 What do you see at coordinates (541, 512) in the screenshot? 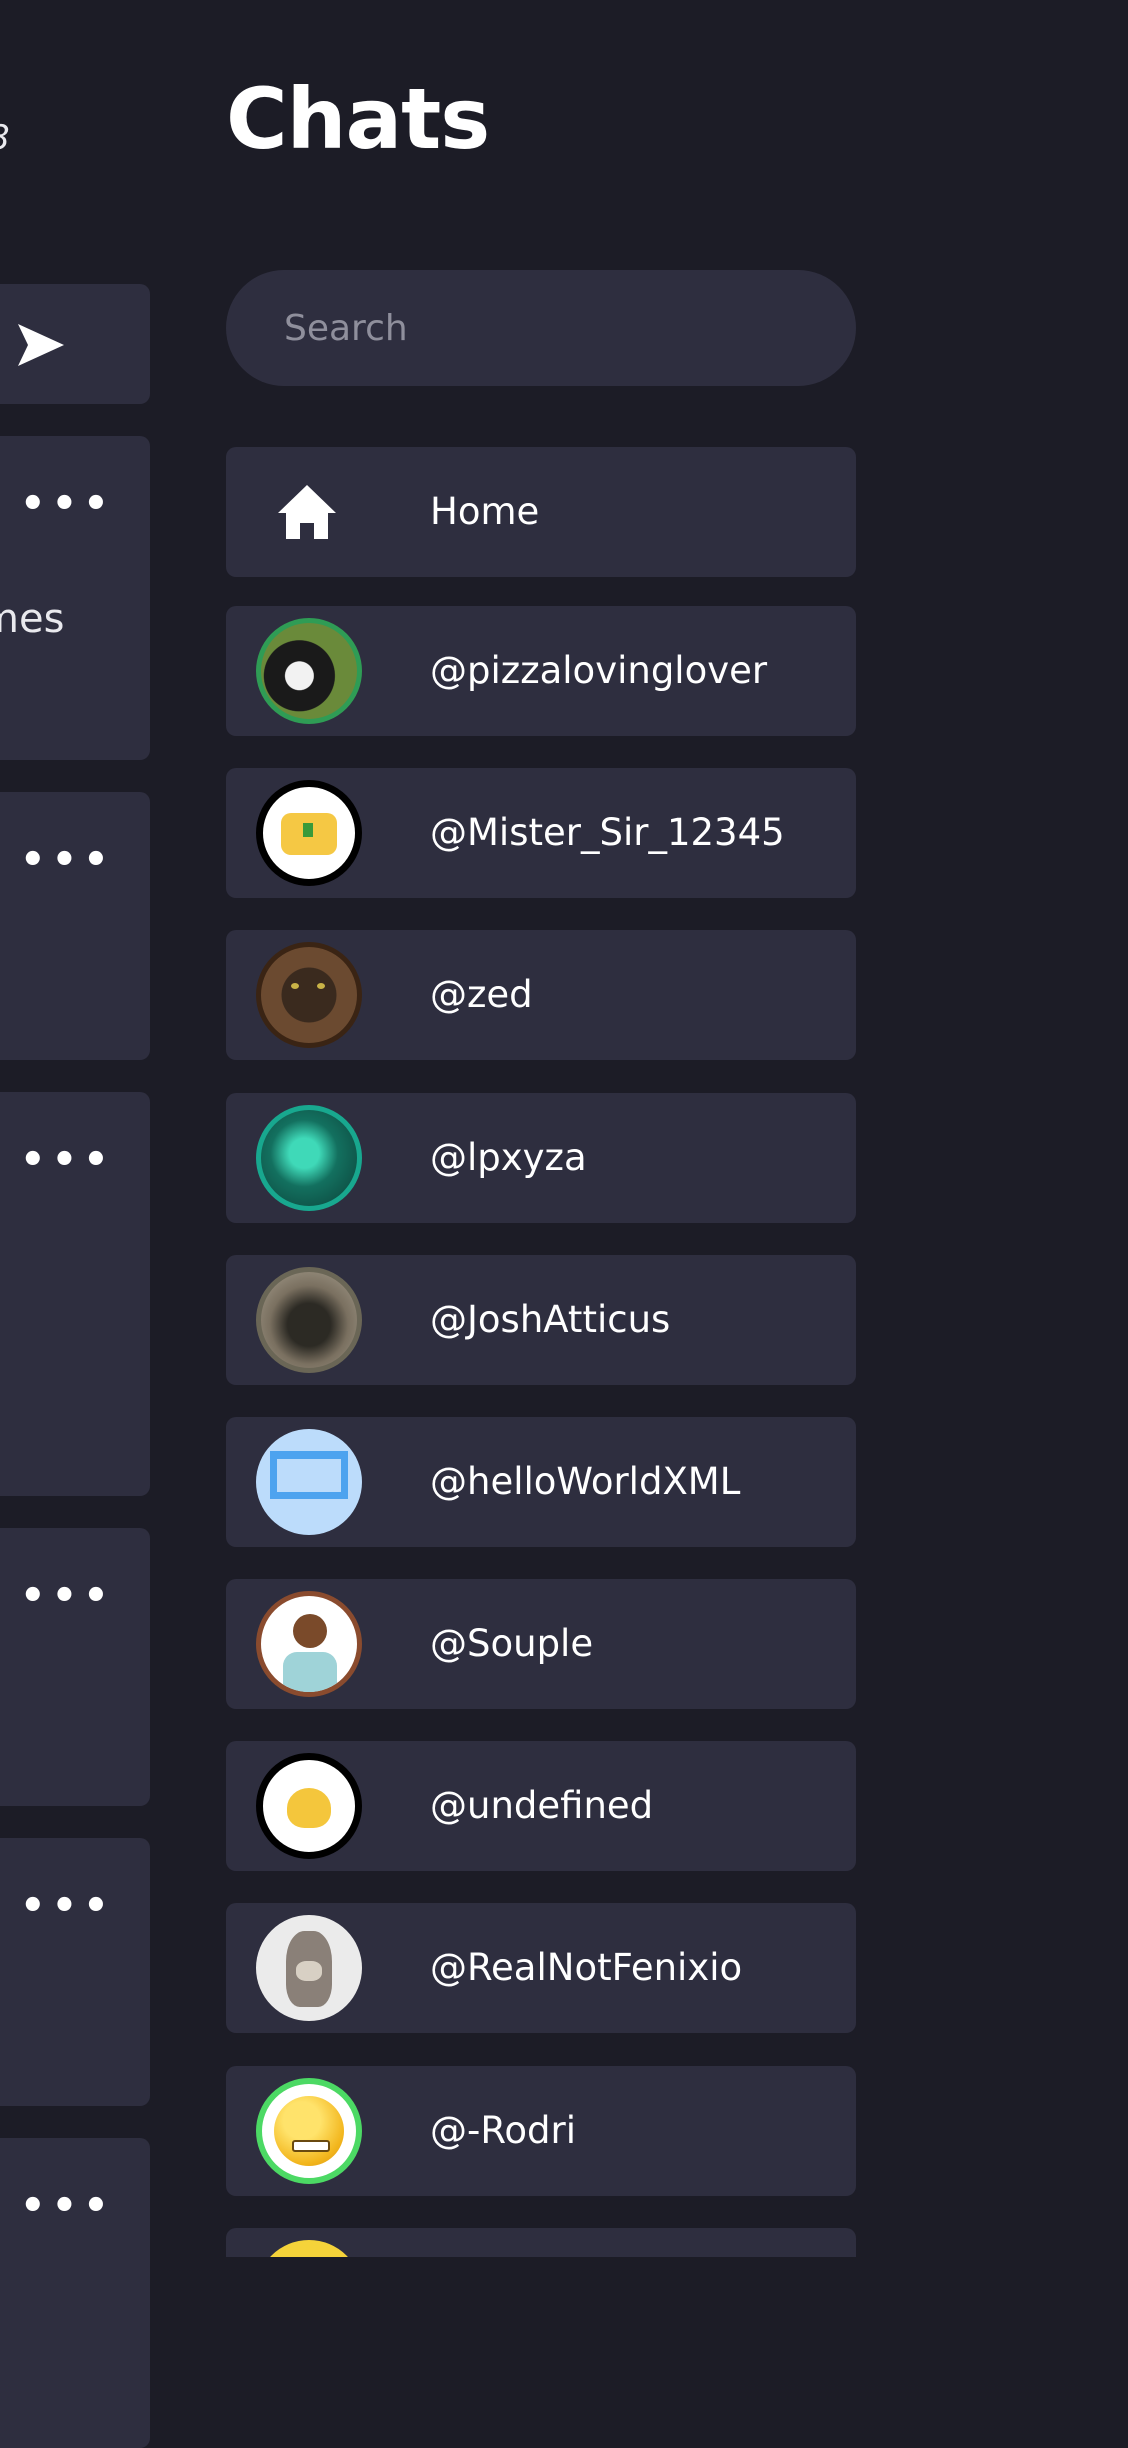
I see `chat-item-home: Home` at bounding box center [541, 512].